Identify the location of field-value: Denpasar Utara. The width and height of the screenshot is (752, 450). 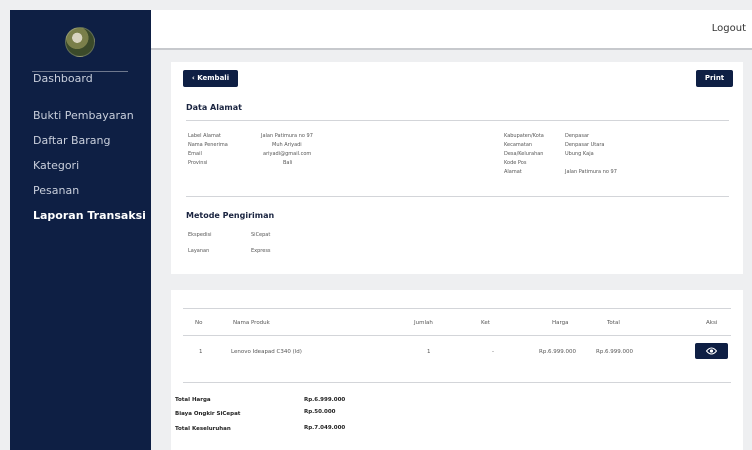
(585, 145).